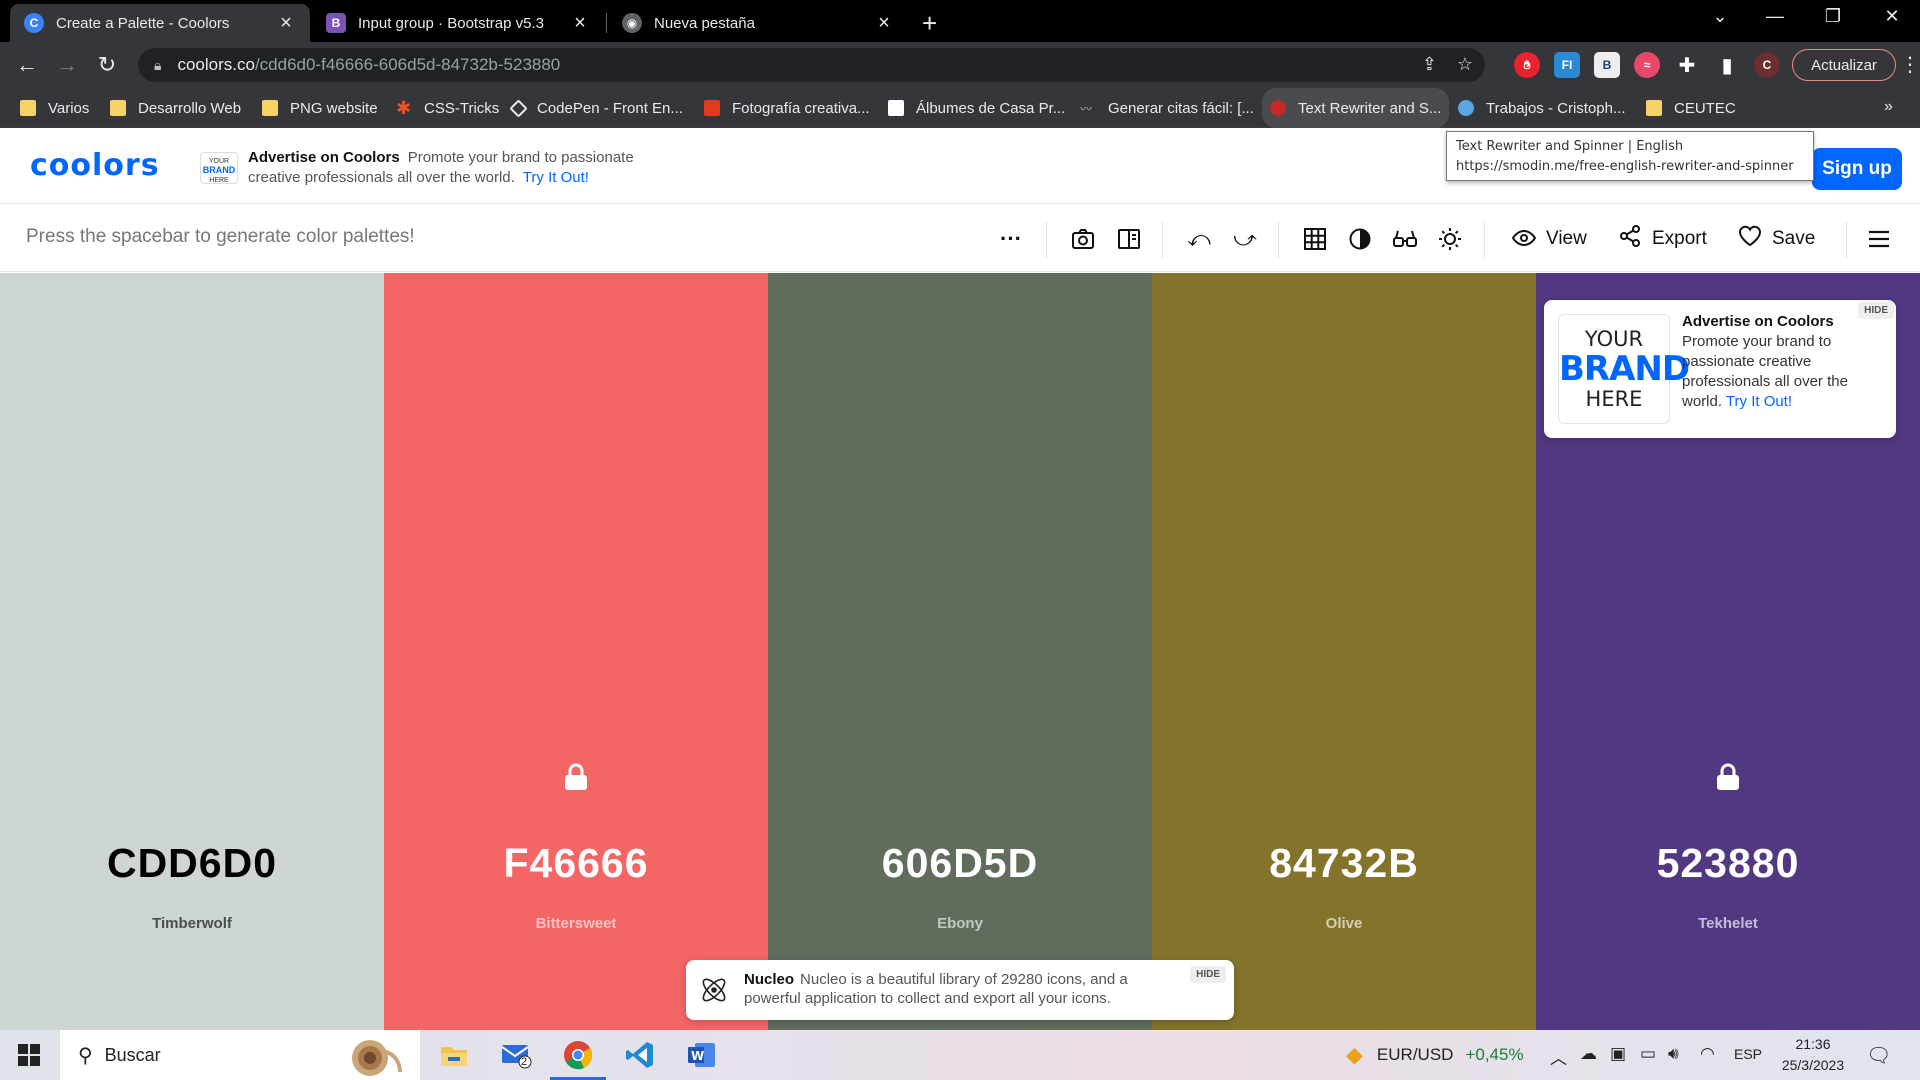 Image resolution: width=1920 pixels, height=1080 pixels. What do you see at coordinates (1759, 401) in the screenshot?
I see `ad-card-link: Try It Out!` at bounding box center [1759, 401].